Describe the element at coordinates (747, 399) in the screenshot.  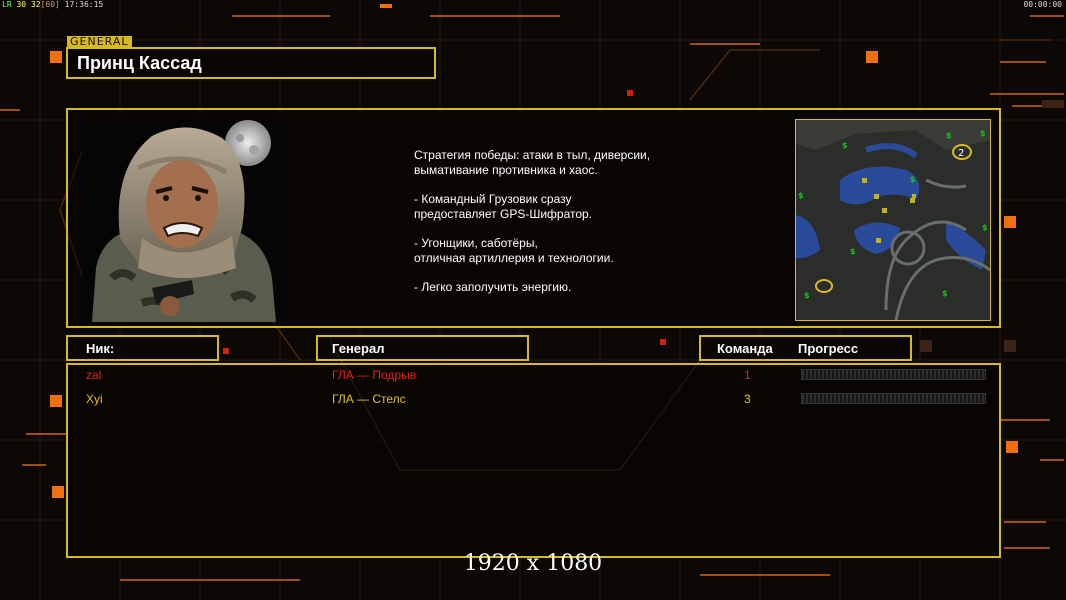
I see `player-team: 3` at that location.